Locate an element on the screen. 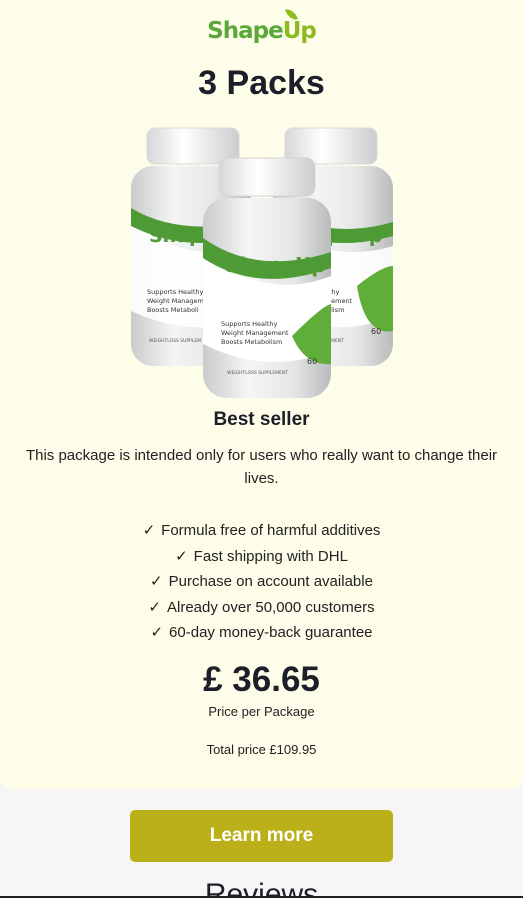  feature-item: ✓ Purchase on account available is located at coordinates (261, 582).